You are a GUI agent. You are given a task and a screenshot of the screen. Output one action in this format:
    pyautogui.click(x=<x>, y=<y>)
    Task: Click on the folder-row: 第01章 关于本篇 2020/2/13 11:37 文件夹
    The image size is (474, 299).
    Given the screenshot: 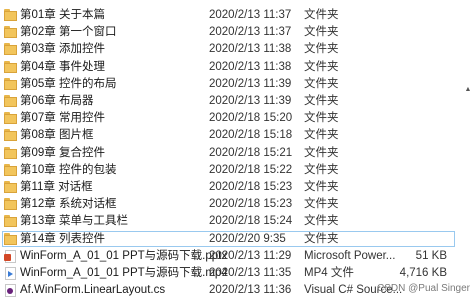 What is the action you would take?
    pyautogui.click(x=237, y=15)
    